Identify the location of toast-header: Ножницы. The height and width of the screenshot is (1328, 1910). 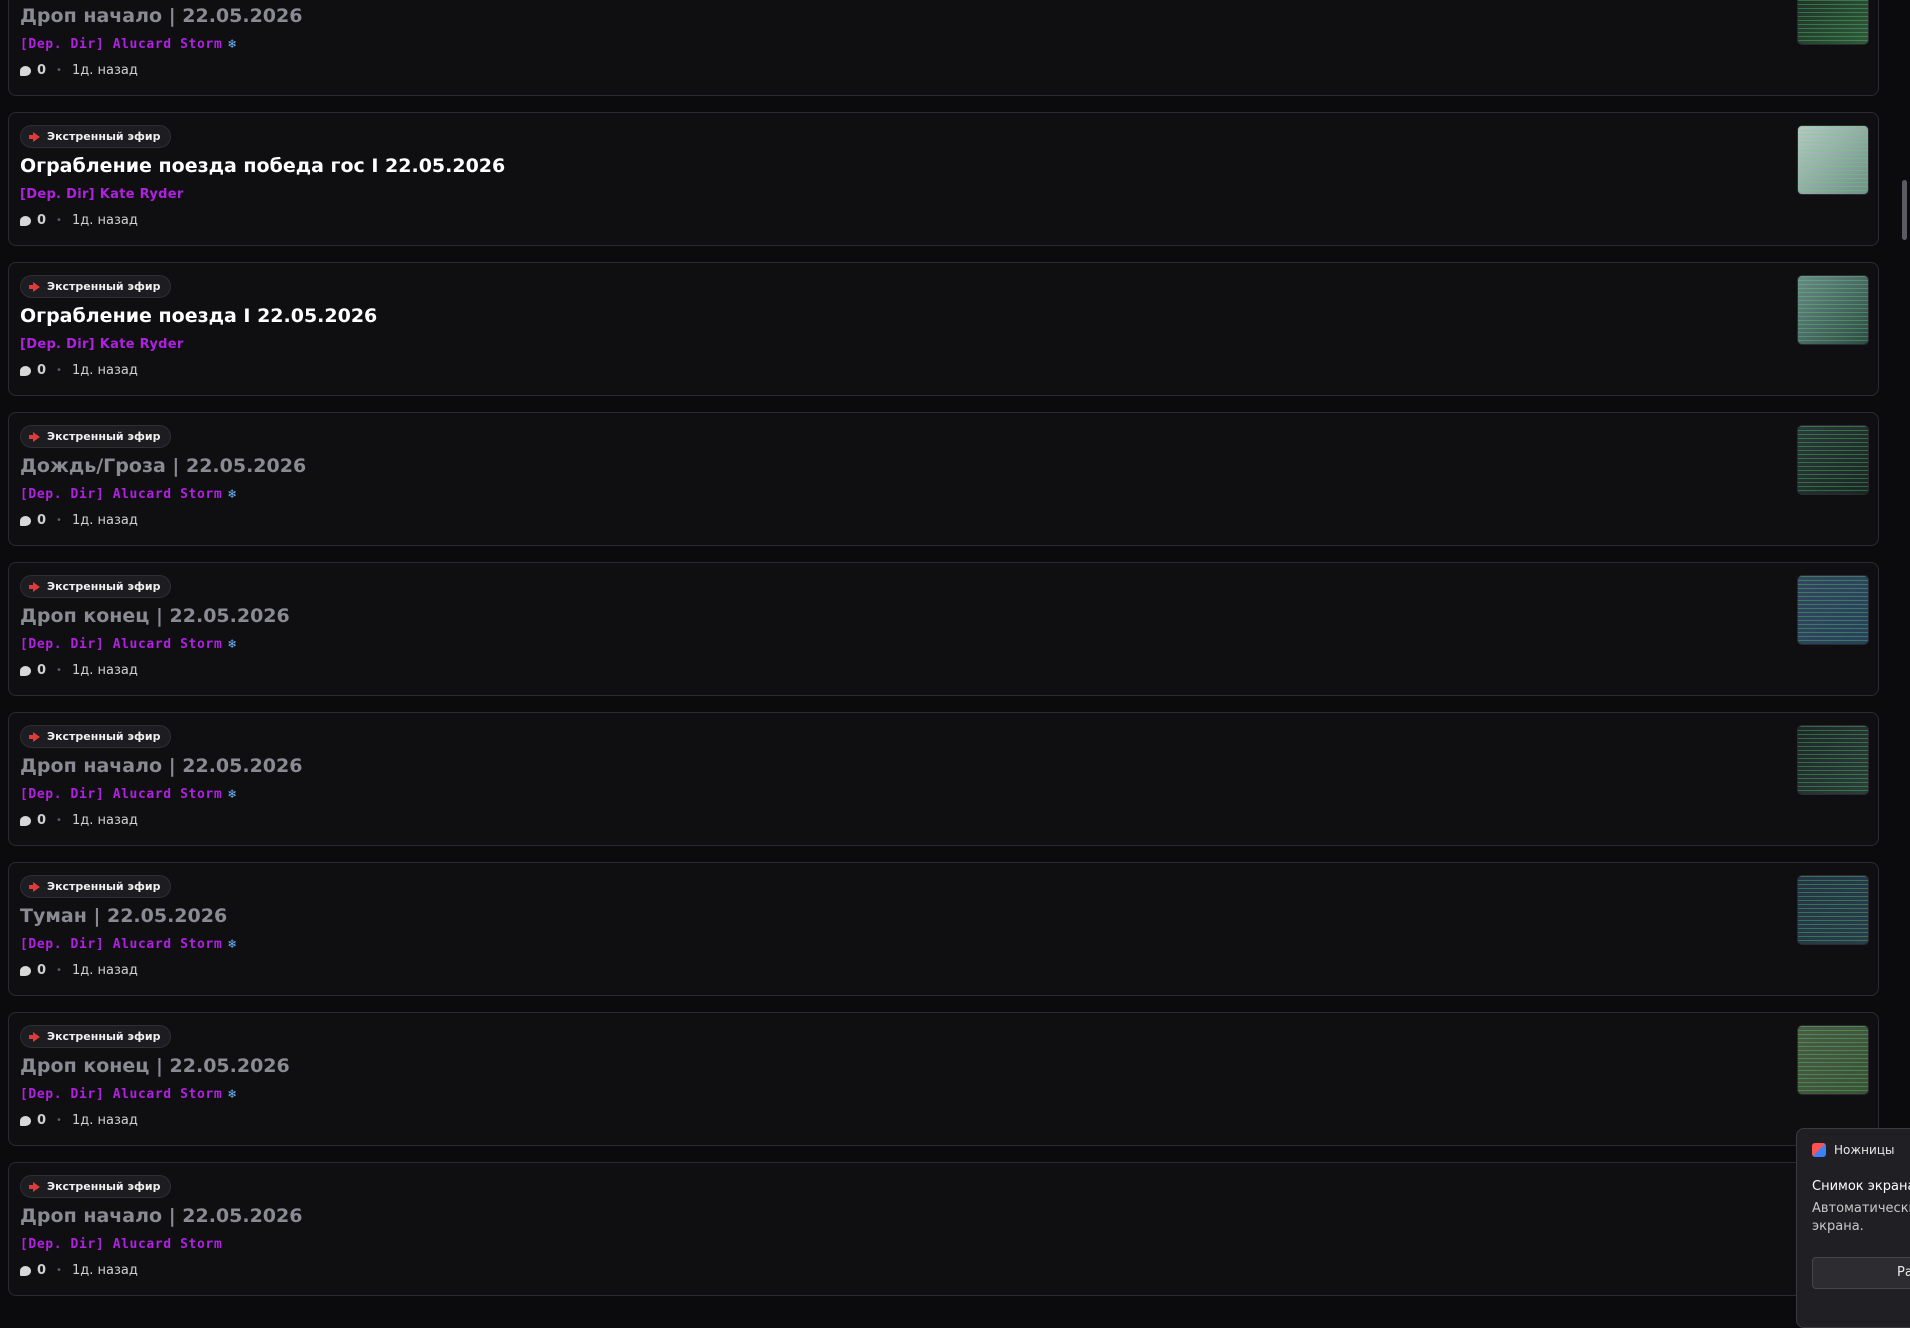
(1853, 1150).